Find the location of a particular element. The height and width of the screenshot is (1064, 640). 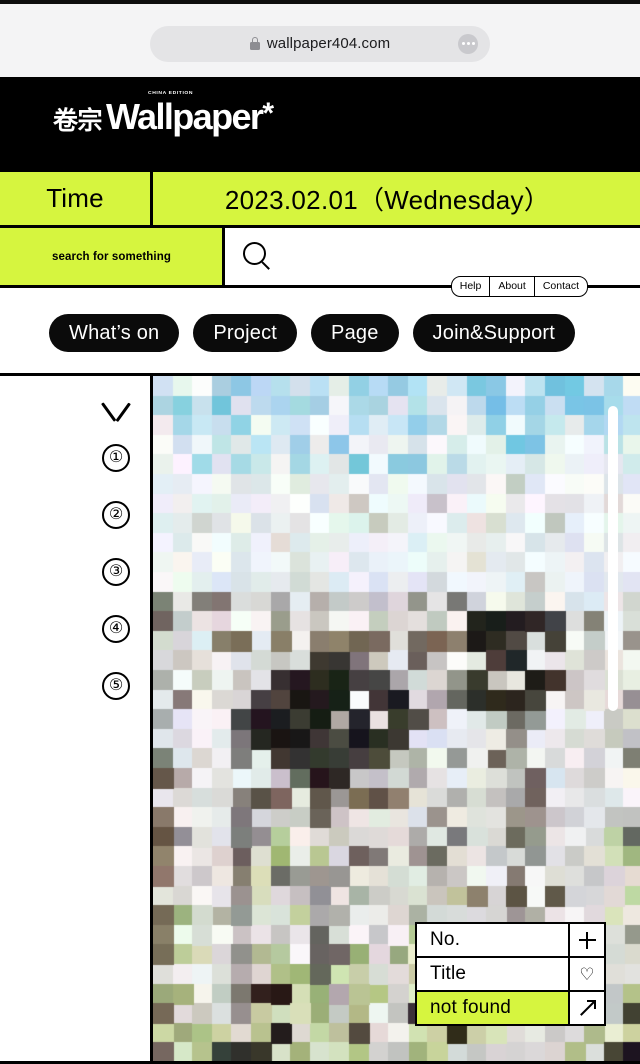

time-label: Time is located at coordinates (76, 198).